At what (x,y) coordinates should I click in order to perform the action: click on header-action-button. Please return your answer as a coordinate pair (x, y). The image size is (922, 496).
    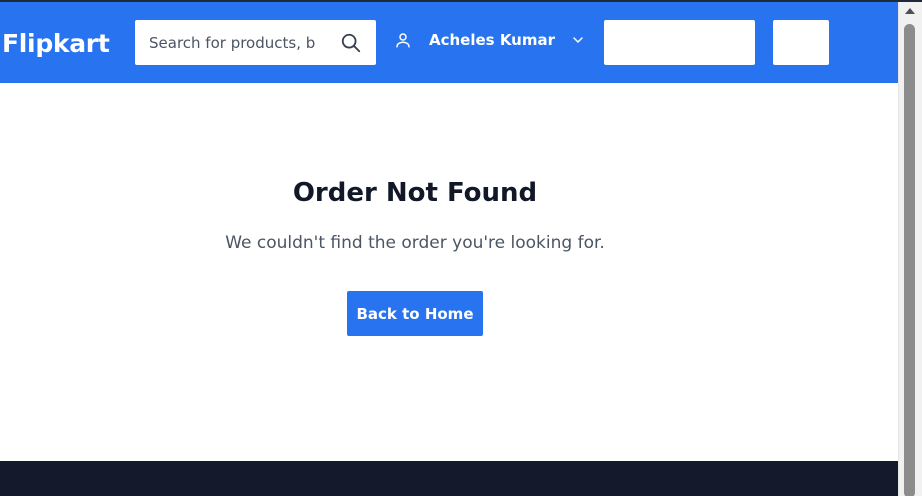
    Looking at the image, I should click on (679, 42).